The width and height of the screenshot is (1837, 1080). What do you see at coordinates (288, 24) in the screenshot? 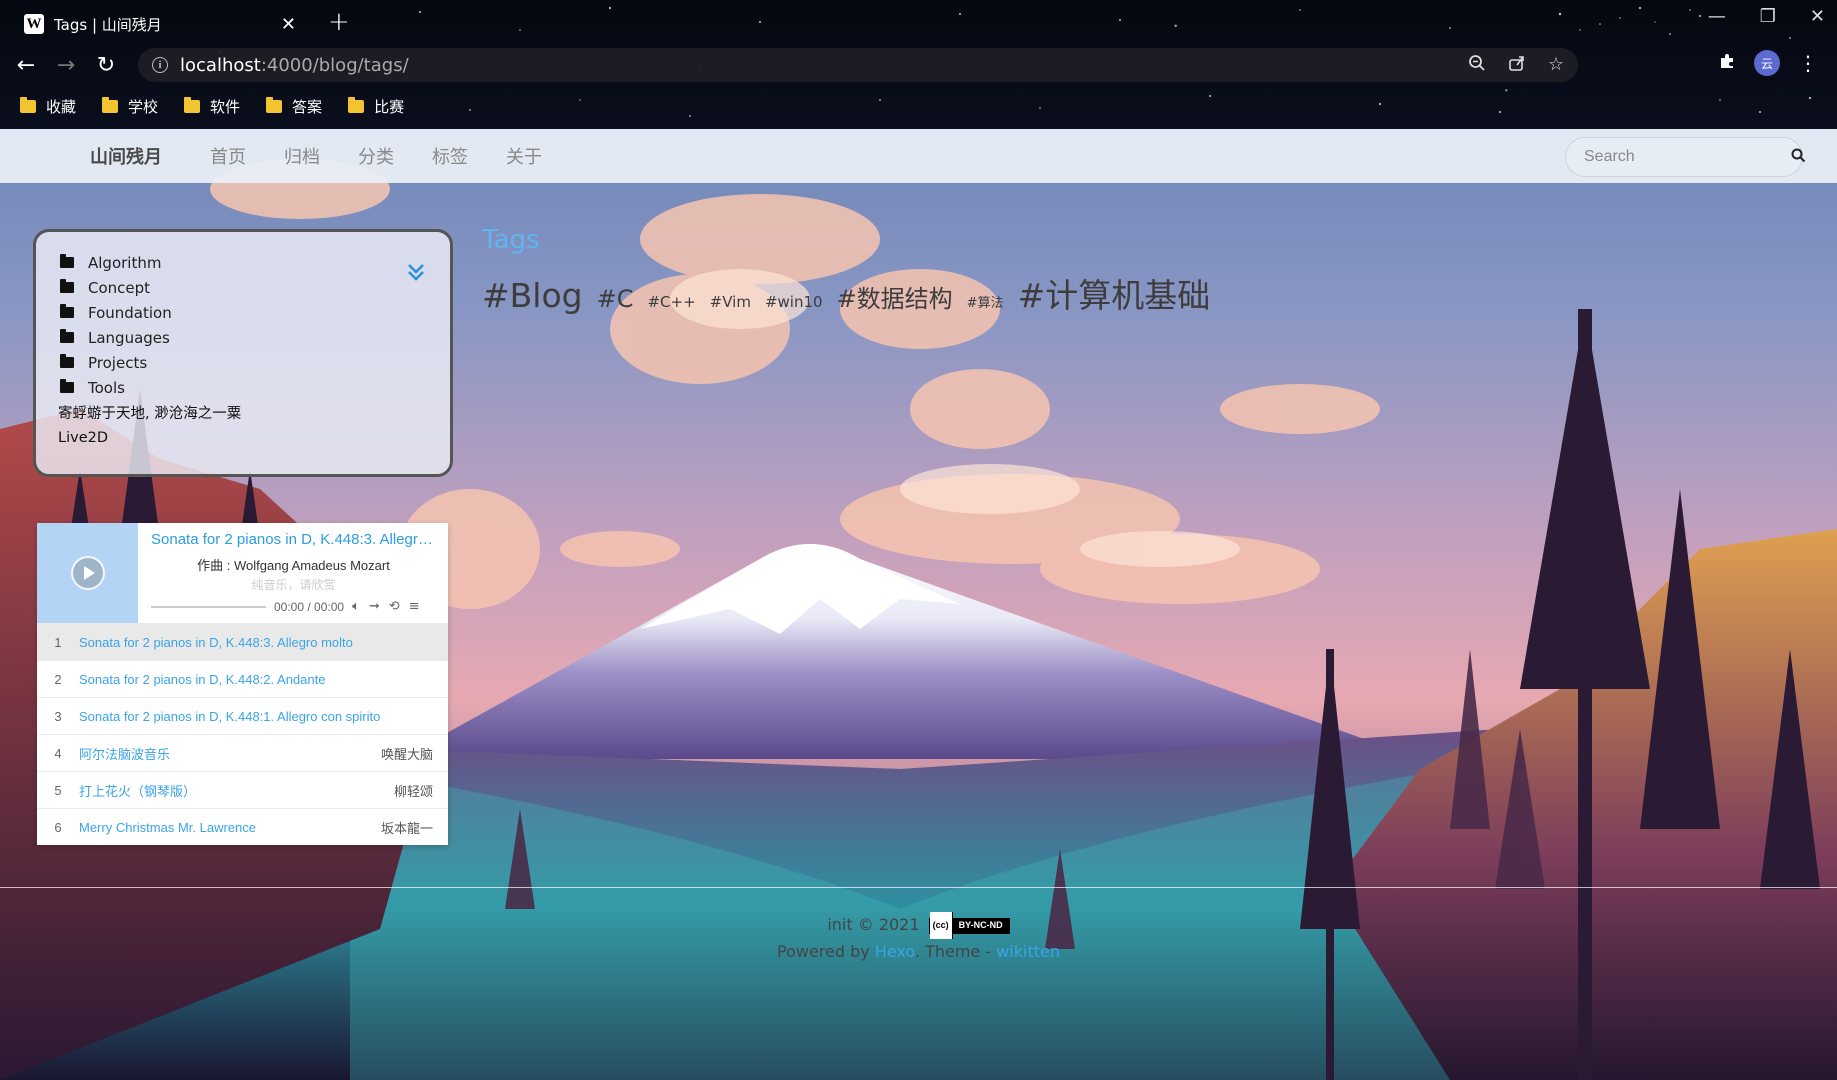
I see `tab-close-icon: ✕` at bounding box center [288, 24].